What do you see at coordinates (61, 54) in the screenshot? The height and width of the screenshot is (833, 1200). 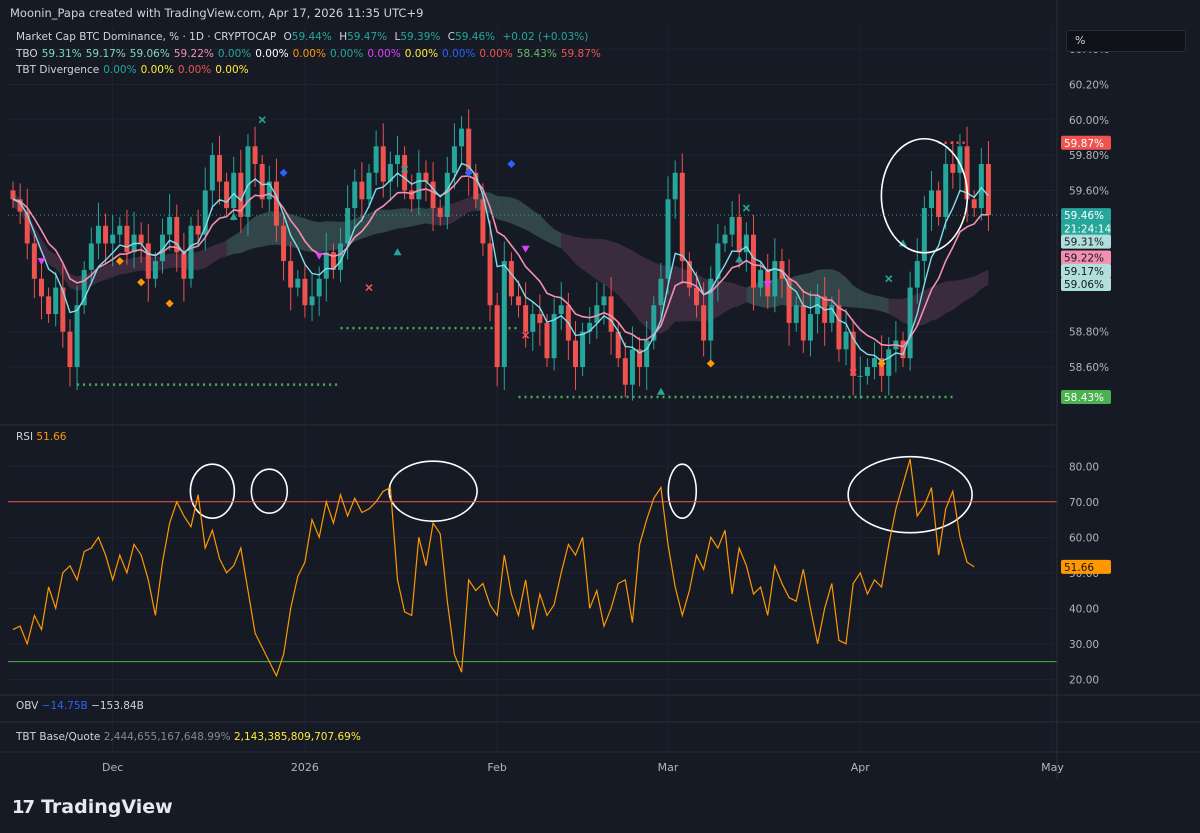 I see `tbo-value-0: 59.31%` at bounding box center [61, 54].